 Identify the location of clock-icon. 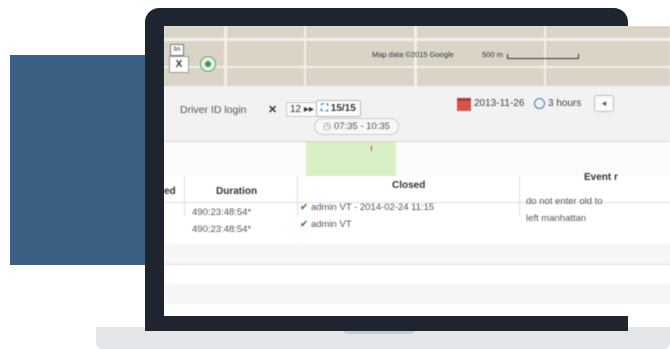
(539, 103).